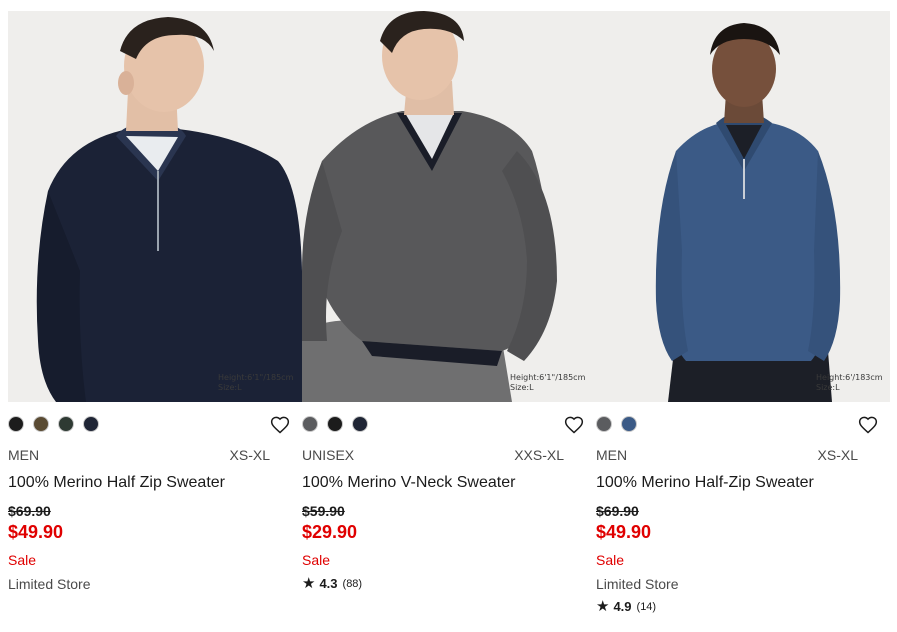 The width and height of the screenshot is (897, 632). Describe the element at coordinates (622, 606) in the screenshot. I see `rating-score: 4.9` at that location.